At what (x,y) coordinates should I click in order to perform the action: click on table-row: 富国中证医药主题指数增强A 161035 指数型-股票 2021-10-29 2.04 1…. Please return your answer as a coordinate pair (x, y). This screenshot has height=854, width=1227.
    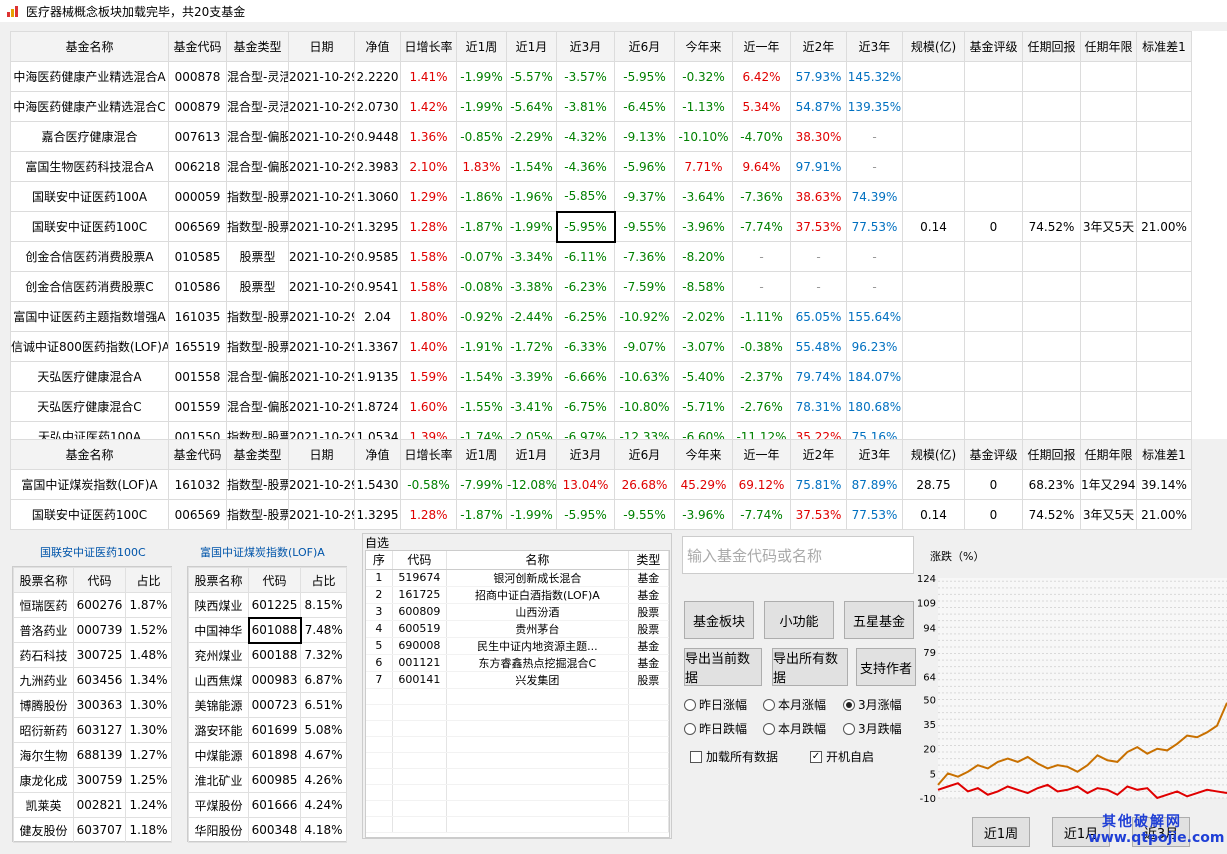
    Looking at the image, I should click on (601, 316).